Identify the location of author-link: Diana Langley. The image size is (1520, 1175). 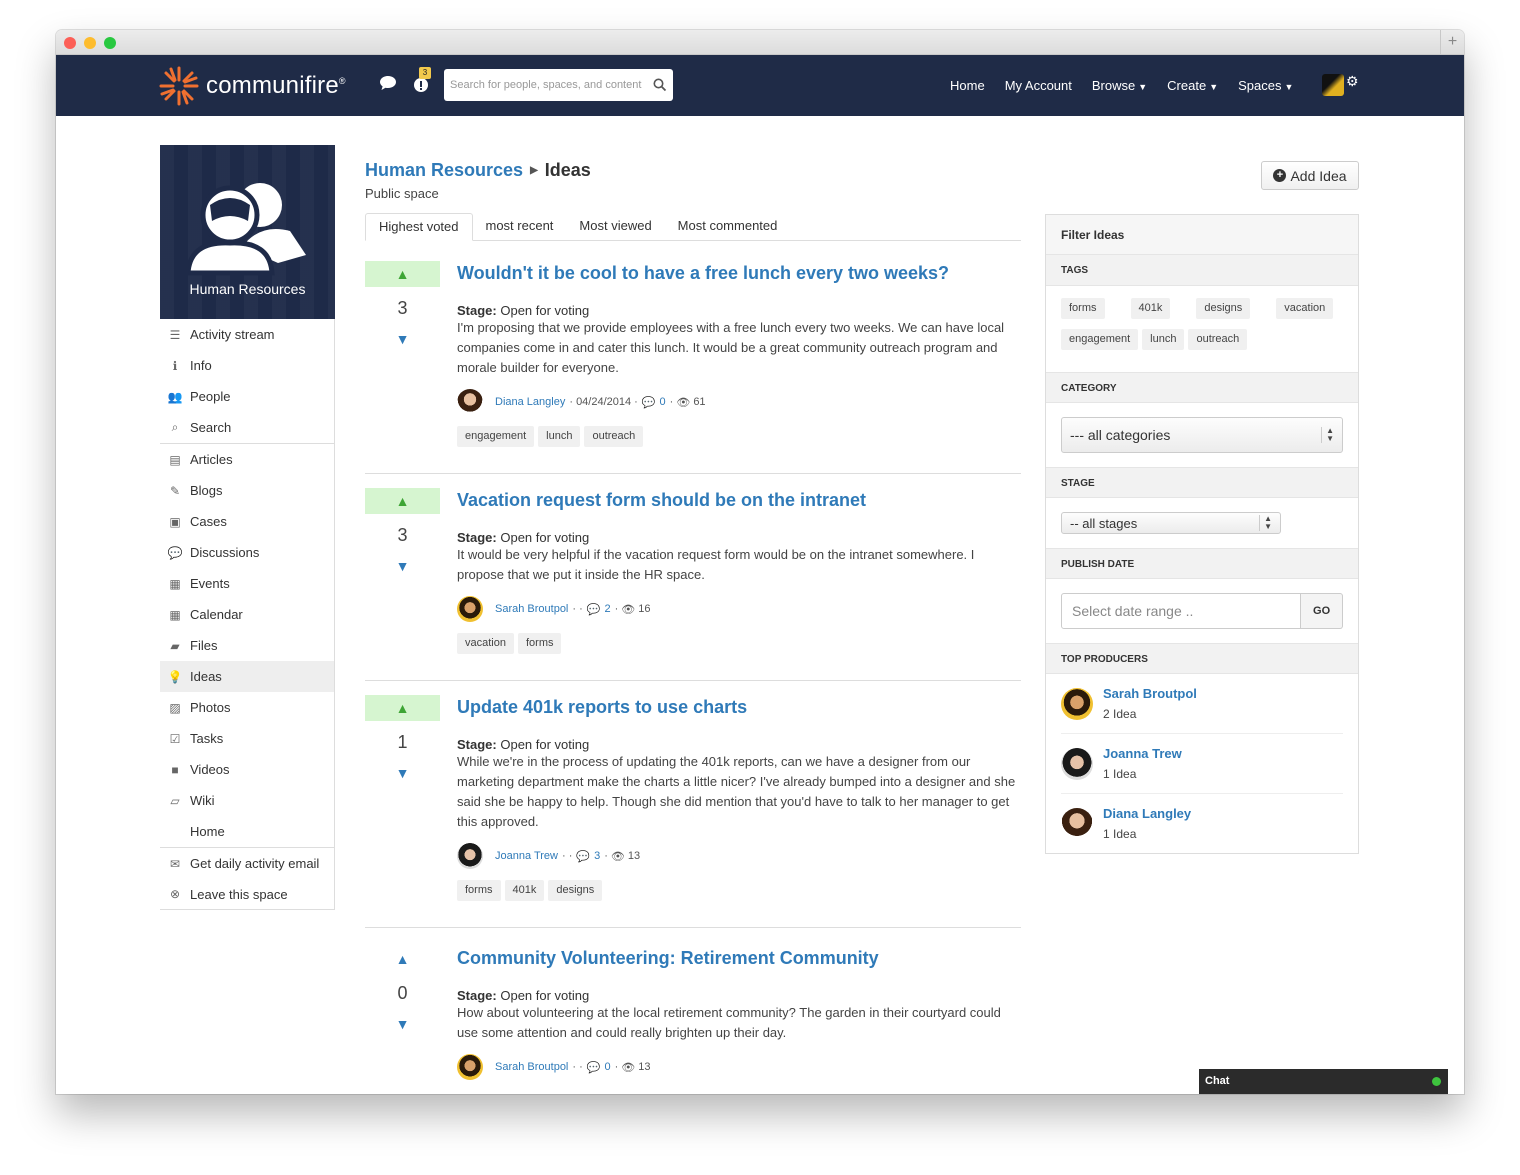
(530, 402).